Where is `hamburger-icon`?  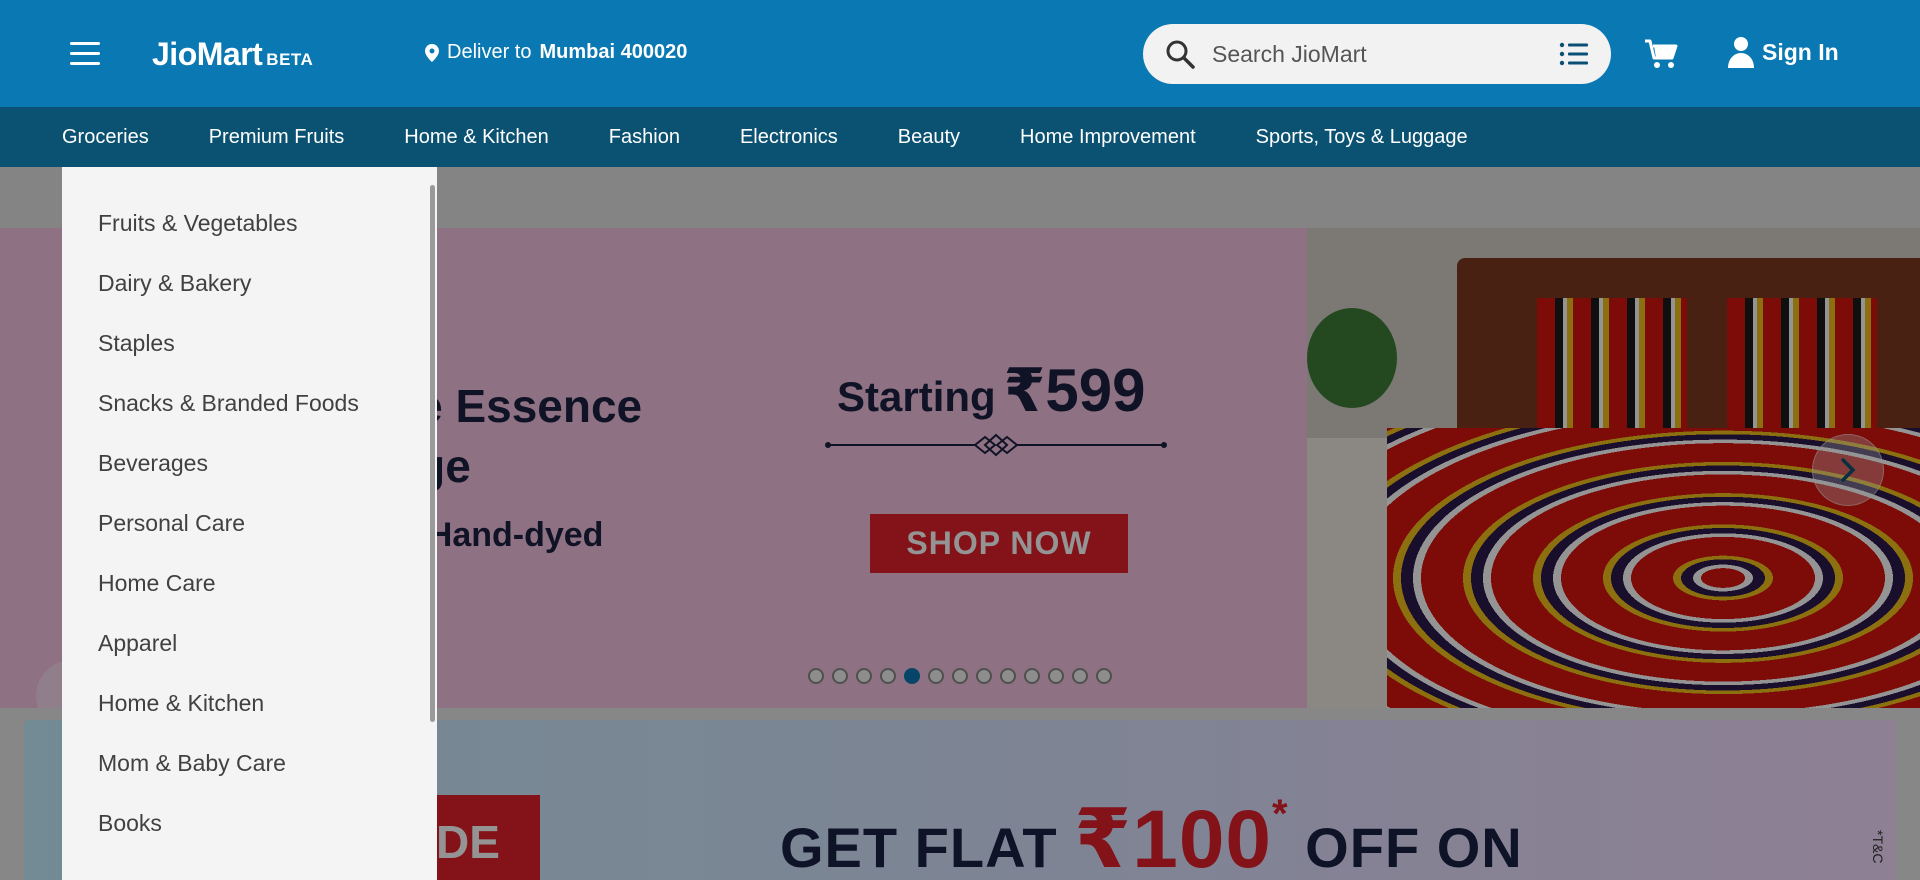 hamburger-icon is located at coordinates (85, 54).